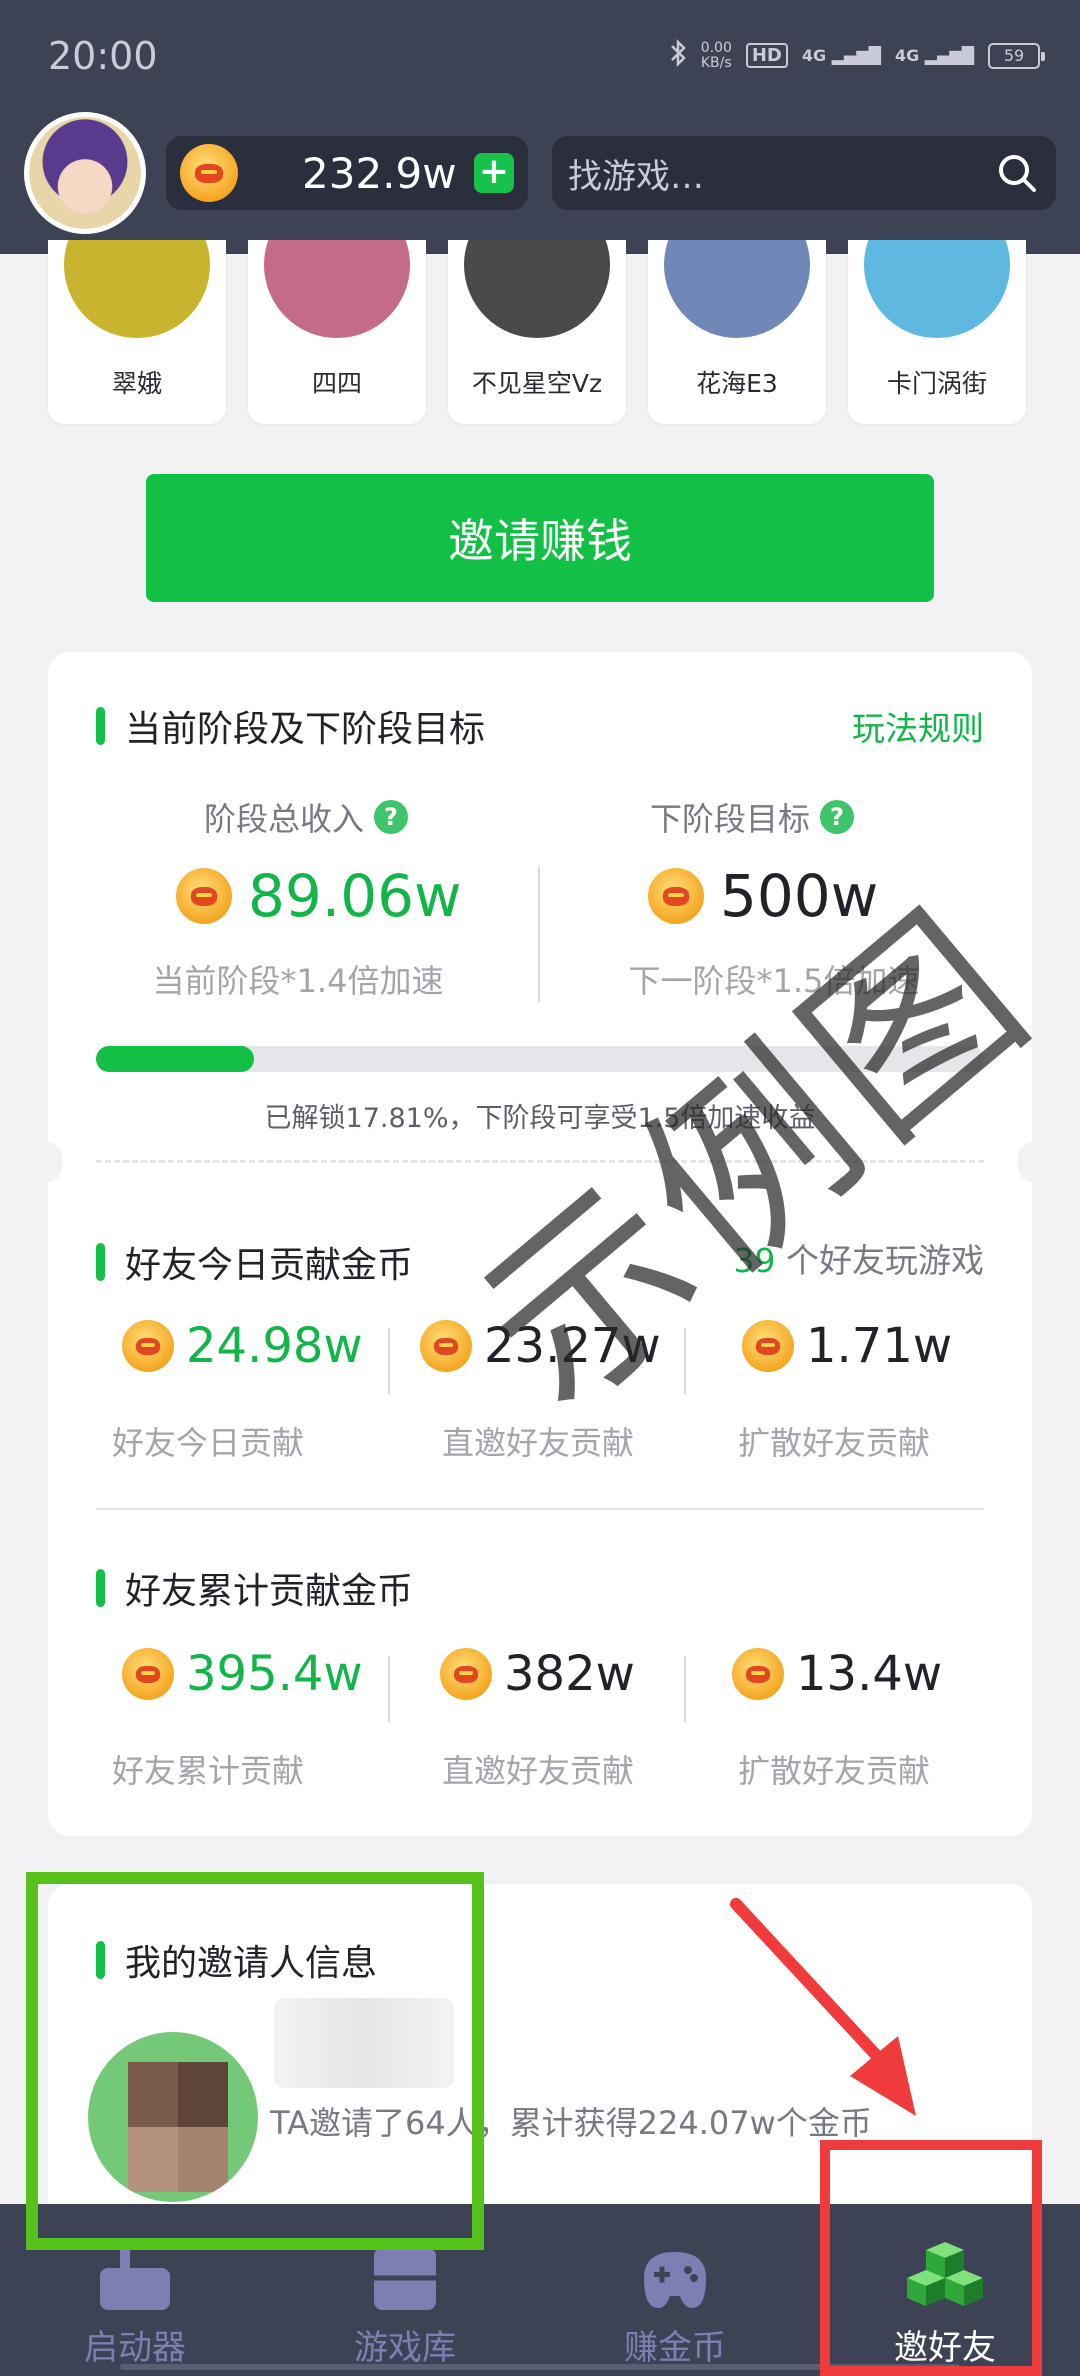 Image resolution: width=1080 pixels, height=2376 pixels. What do you see at coordinates (136, 383) in the screenshot?
I see `friend-name: 翠娥` at bounding box center [136, 383].